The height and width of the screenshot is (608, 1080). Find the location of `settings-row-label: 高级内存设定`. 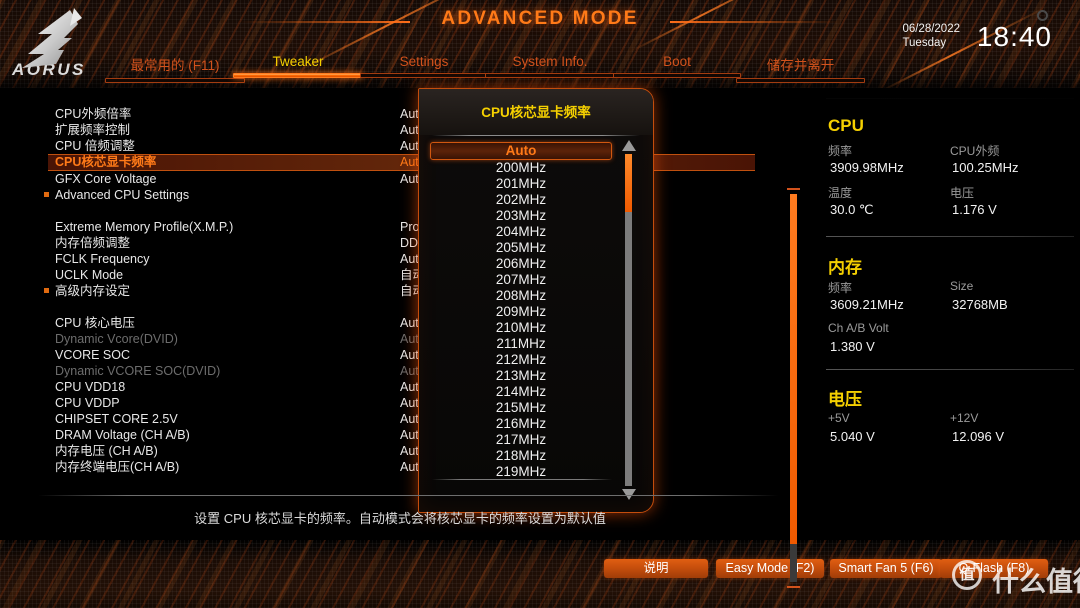

settings-row-label: 高级内存设定 is located at coordinates (93, 291).